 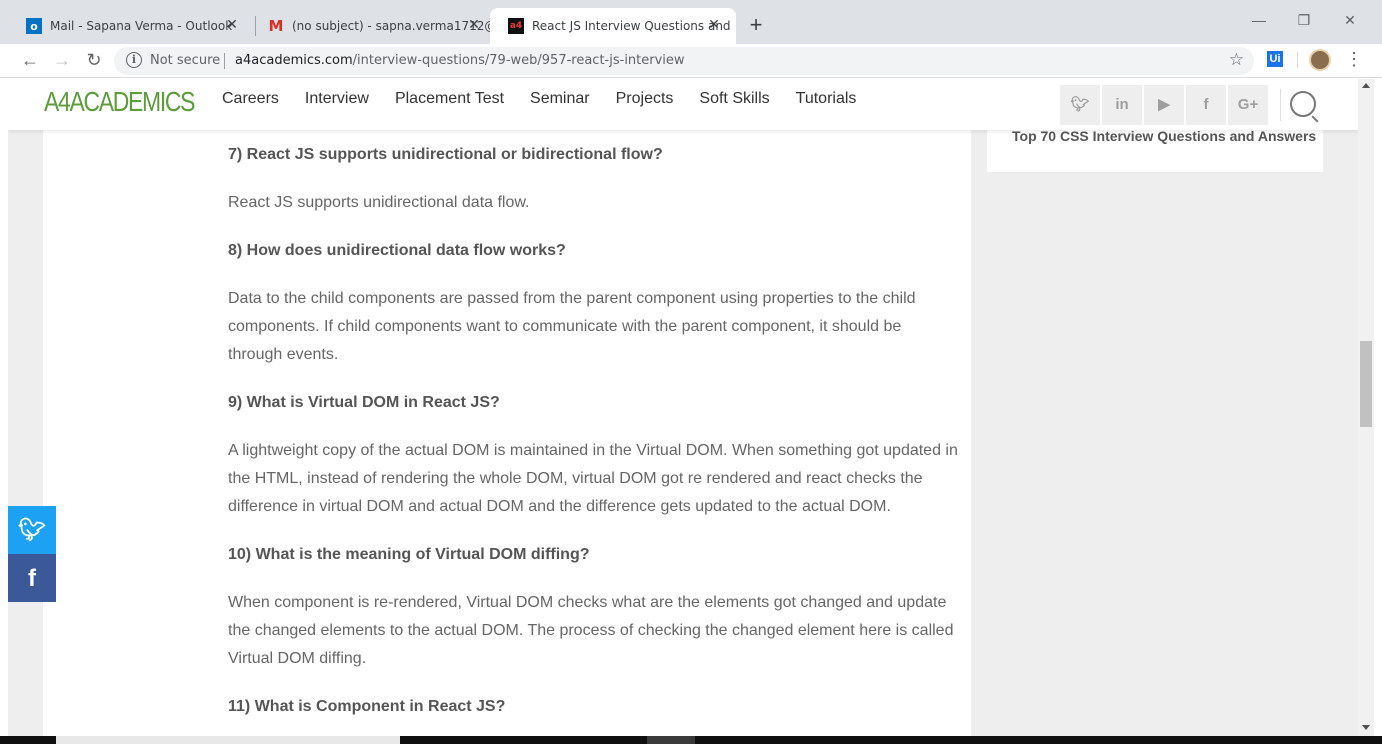 What do you see at coordinates (134, 60) in the screenshot?
I see `info-icon: i` at bounding box center [134, 60].